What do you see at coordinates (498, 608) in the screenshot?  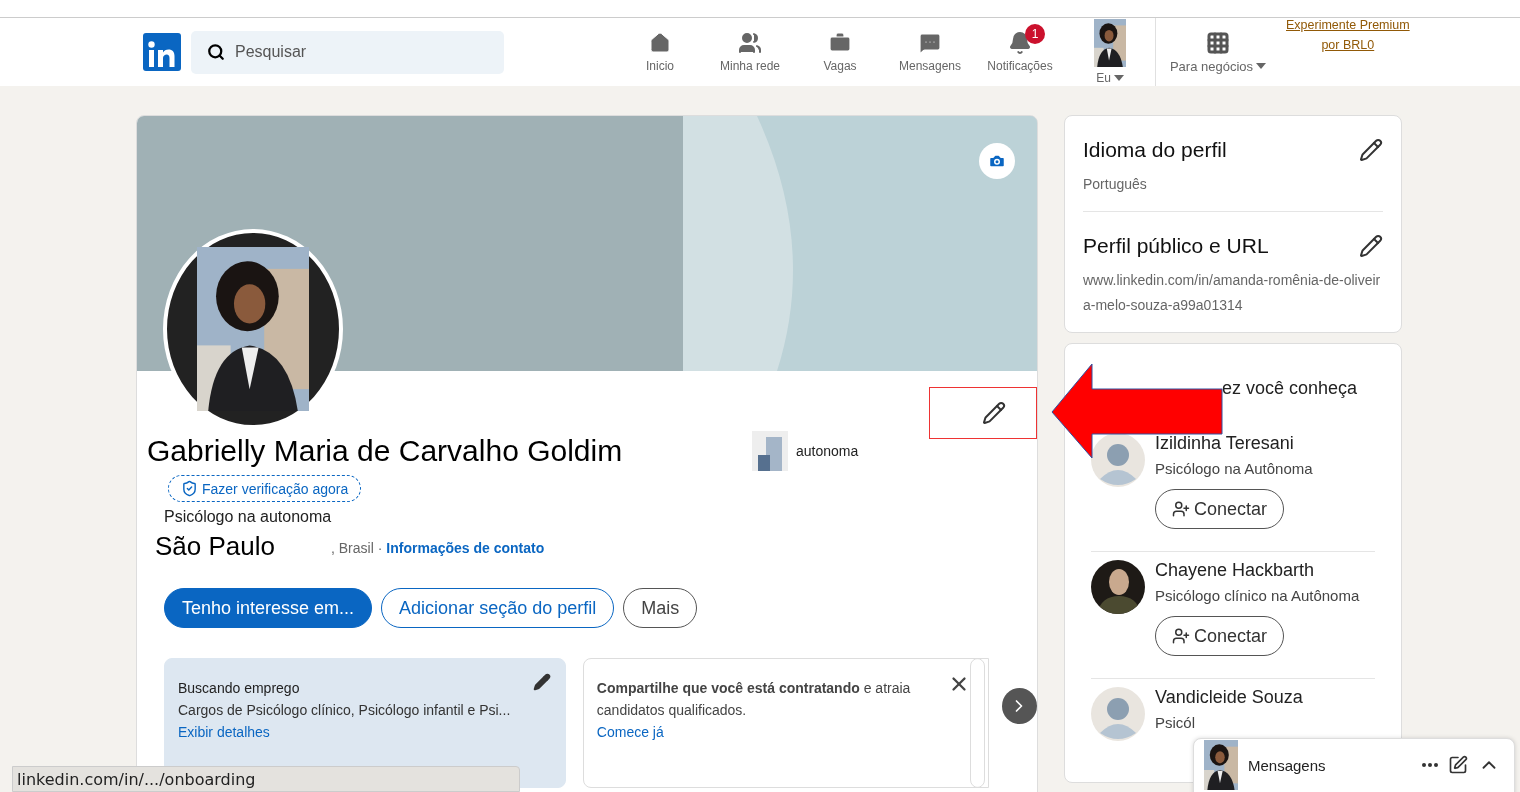 I see `profile-action-button: Adicionar seção do perfil` at bounding box center [498, 608].